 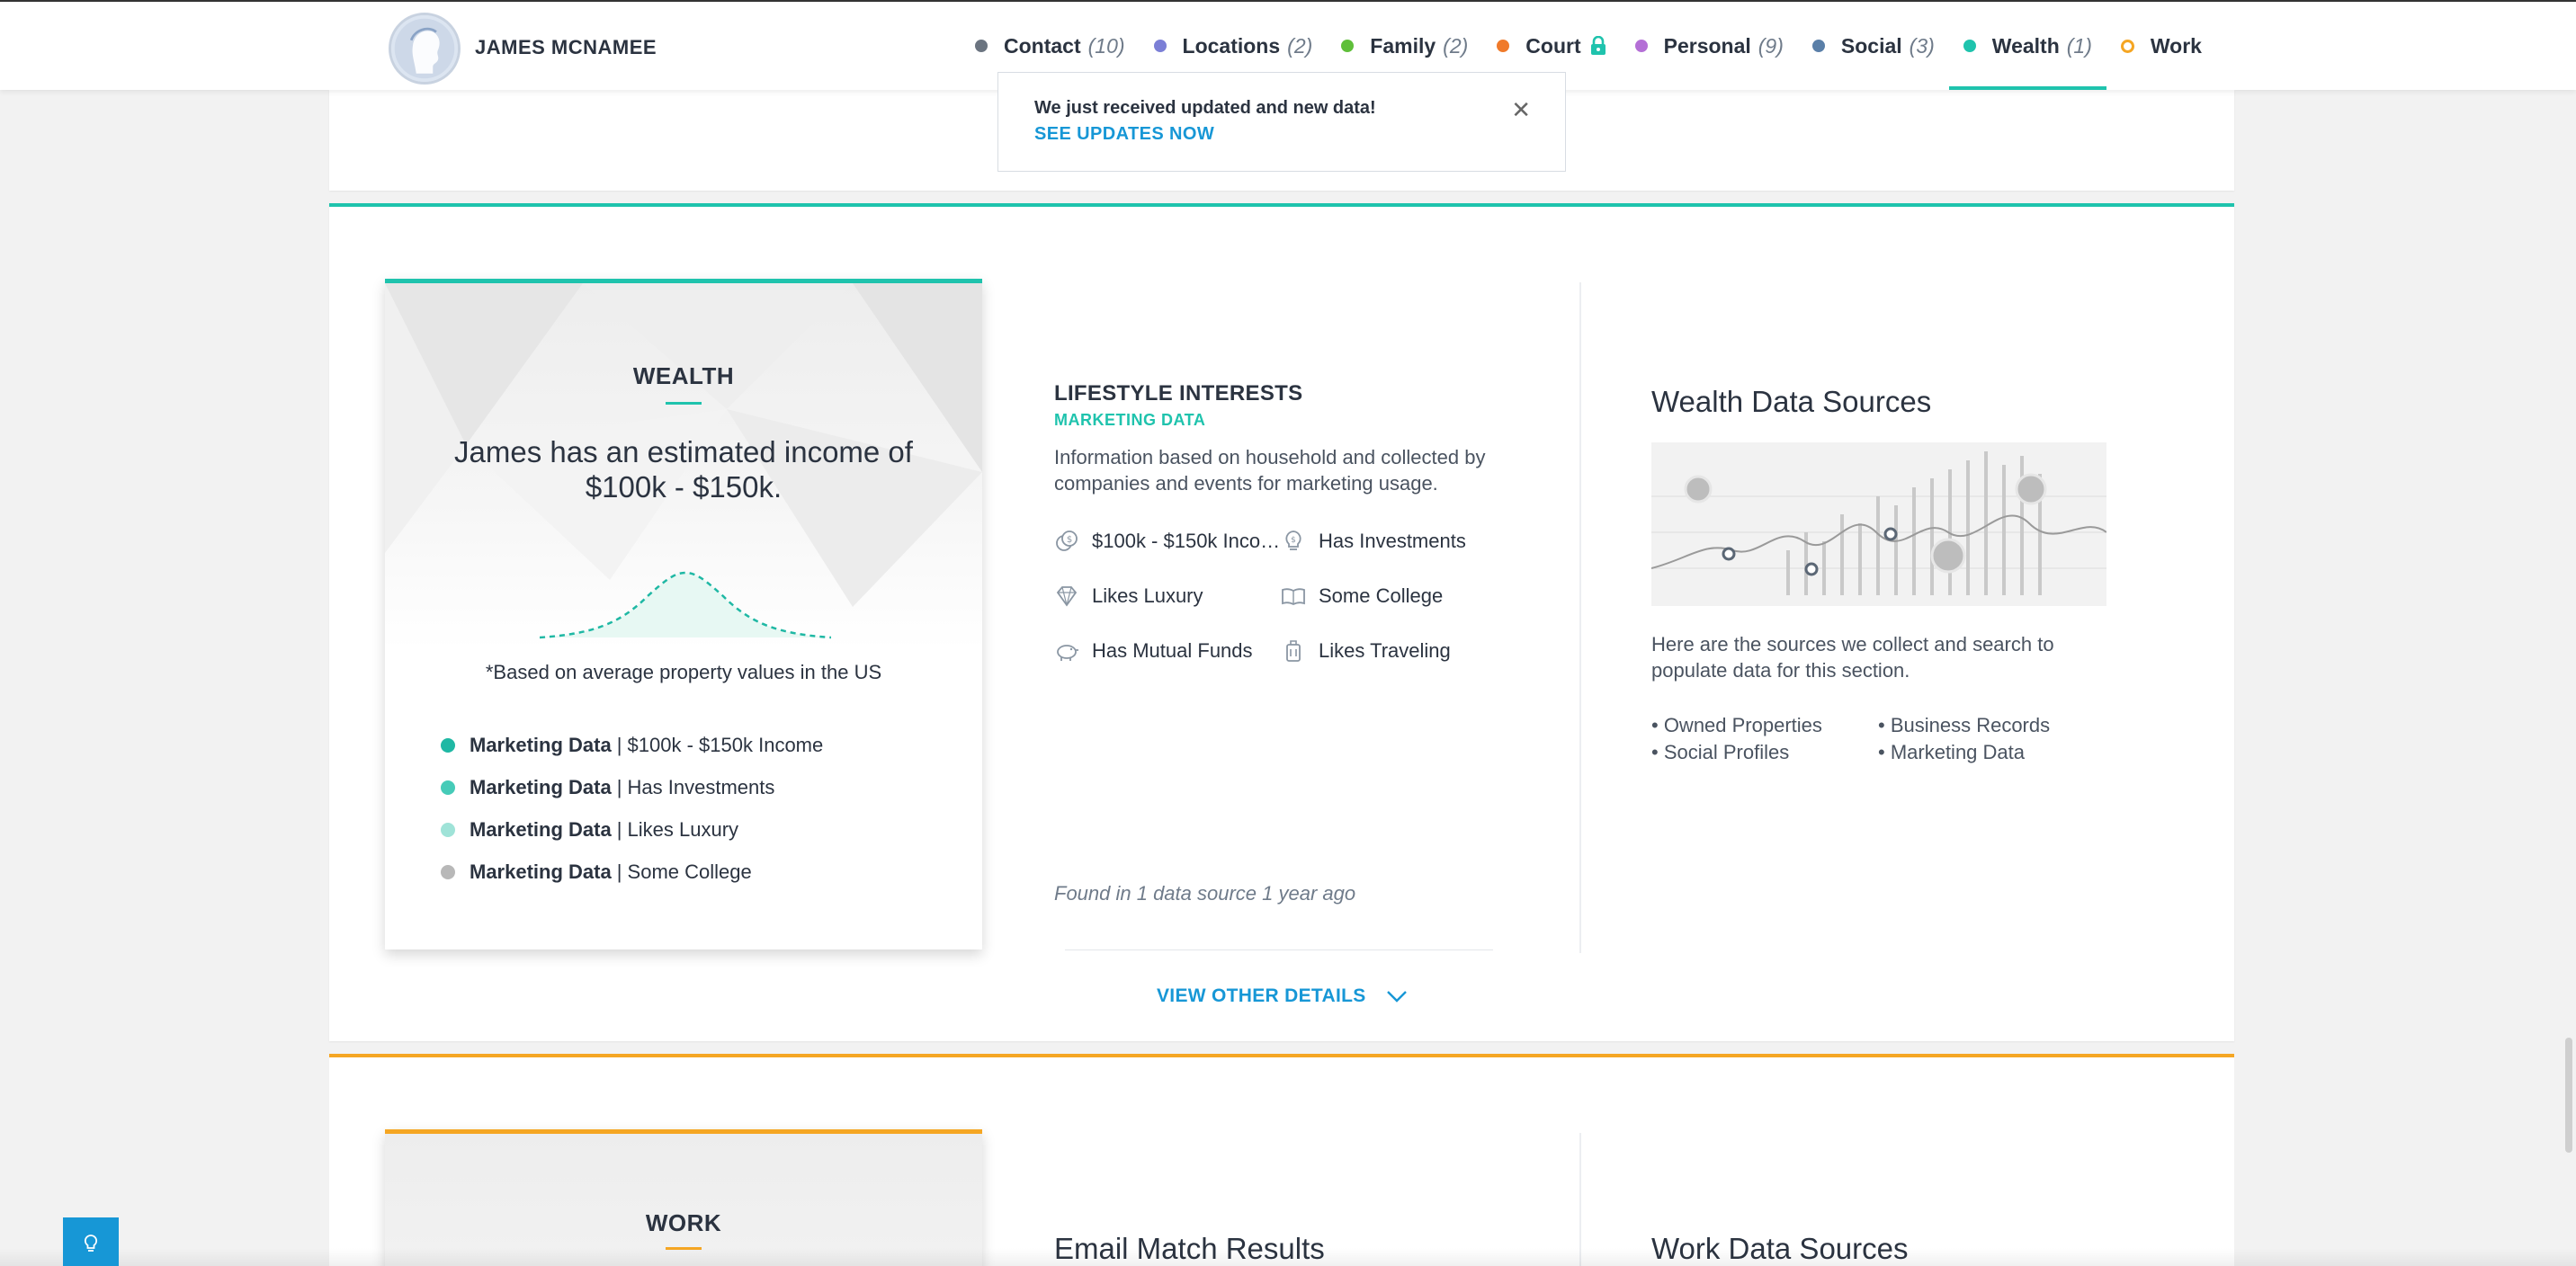 I want to click on interest-tag: Likes Luxury, so click(x=1167, y=595).